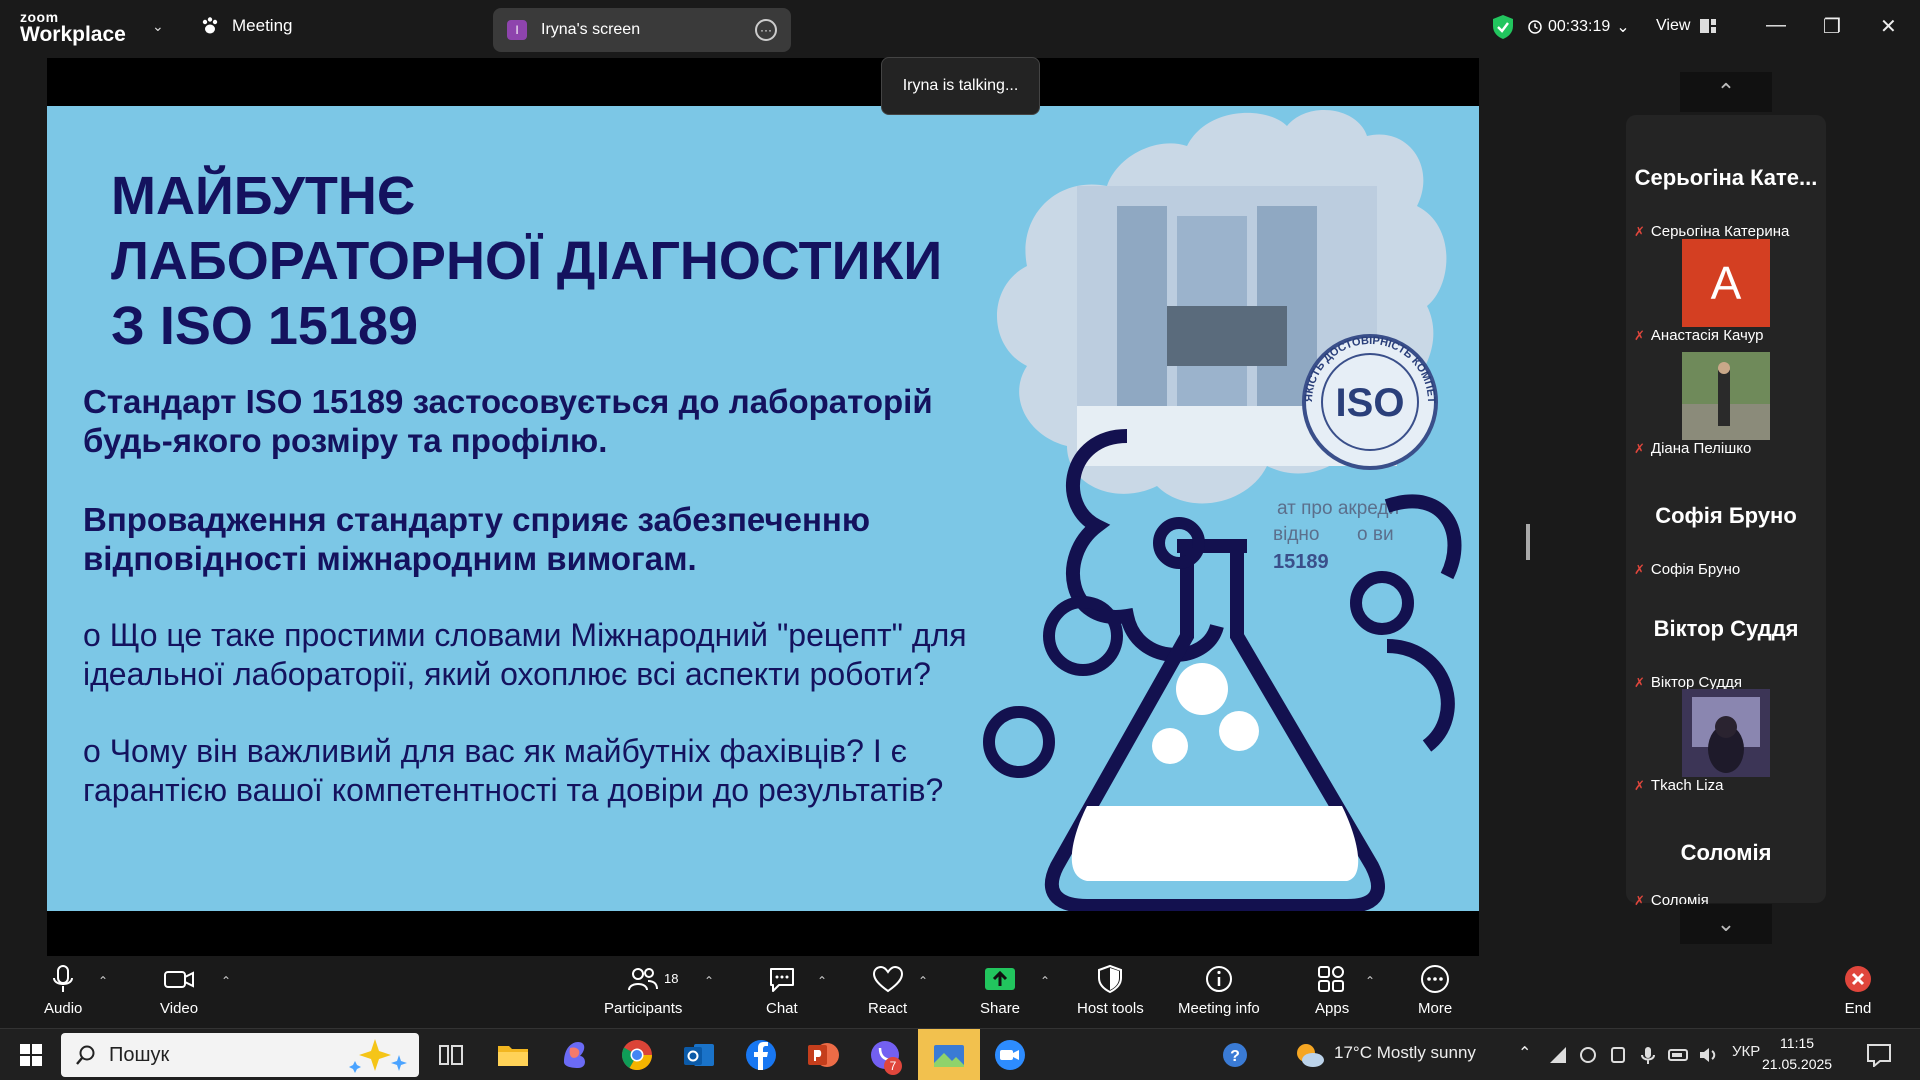 This screenshot has width=1920, height=1080. I want to click on share-options-caret: ⌃, so click(1045, 981).